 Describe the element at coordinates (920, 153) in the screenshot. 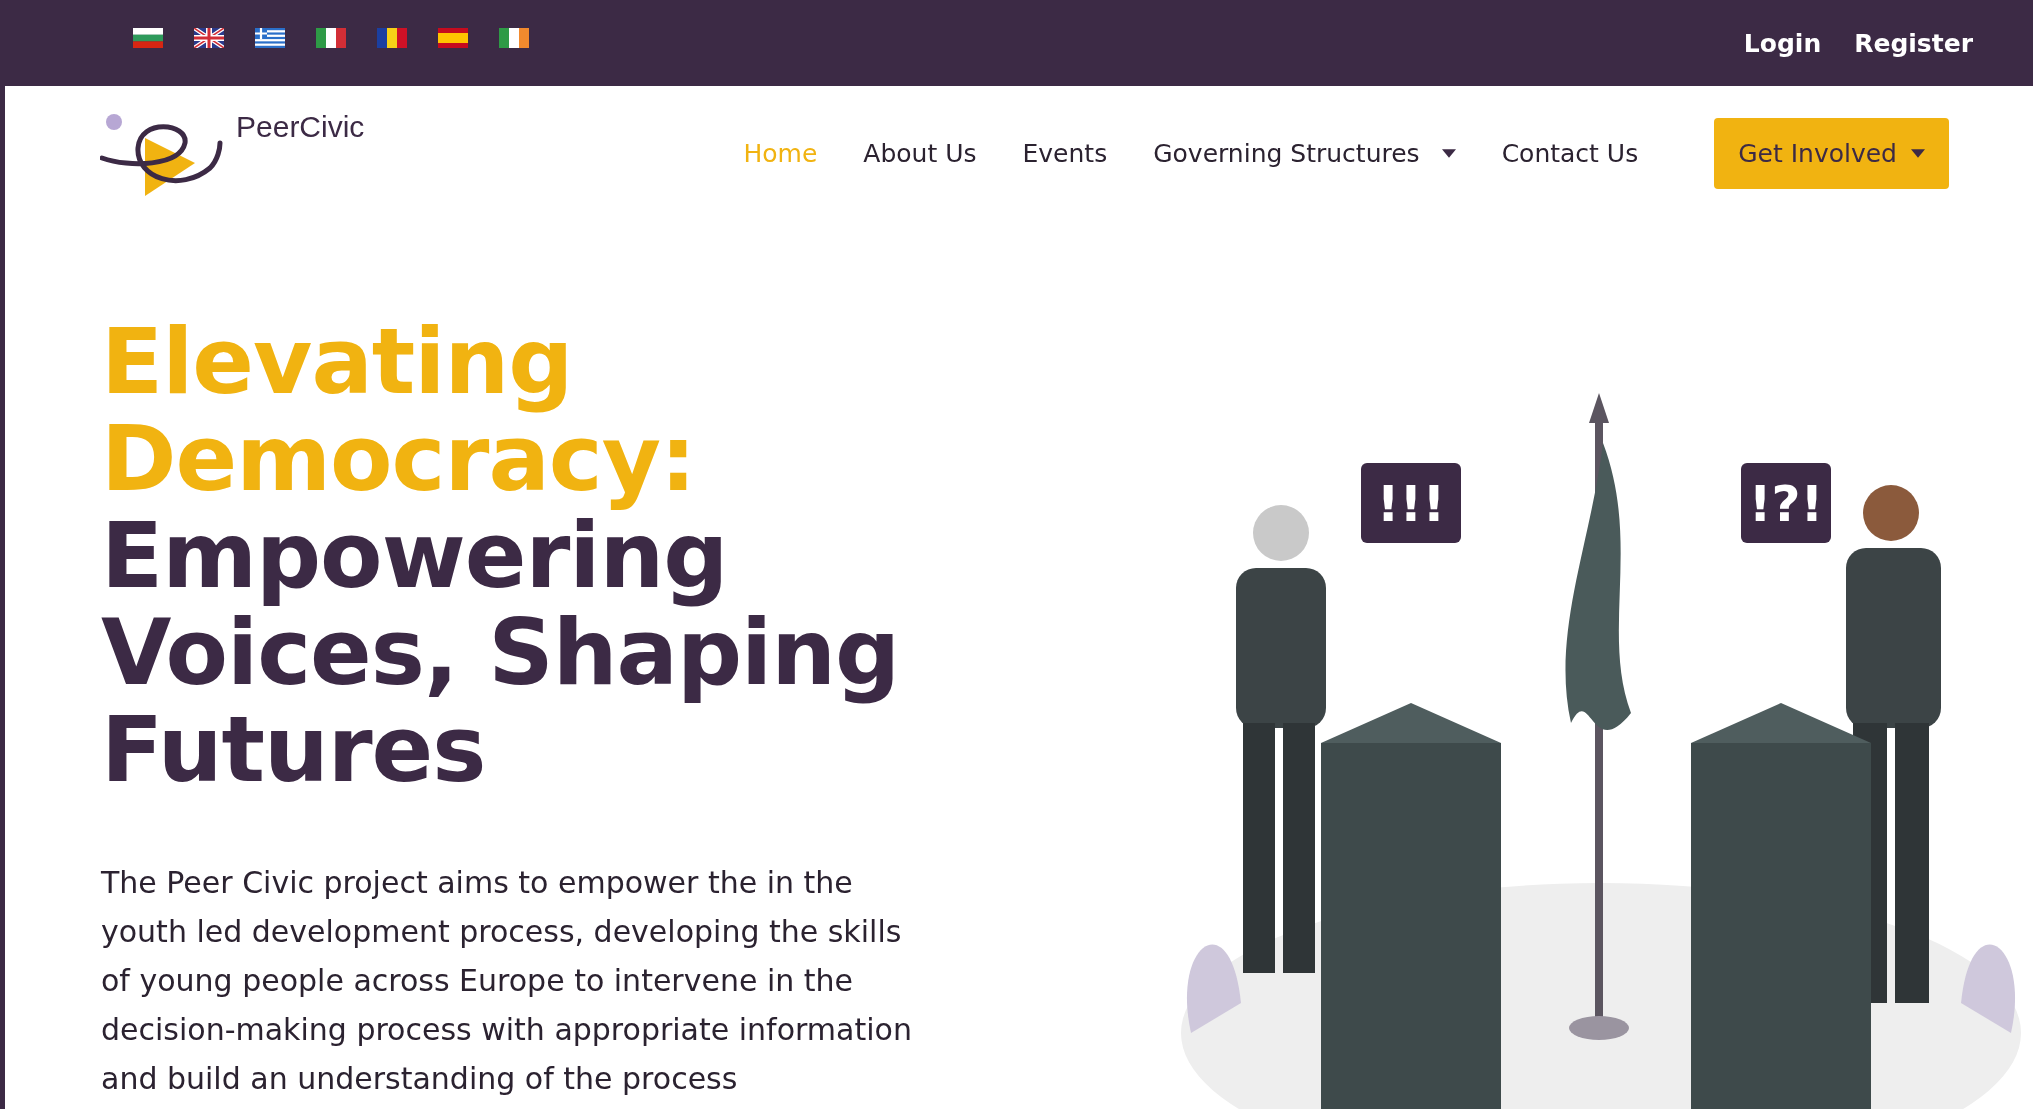

I see `nav-link: About Us` at that location.